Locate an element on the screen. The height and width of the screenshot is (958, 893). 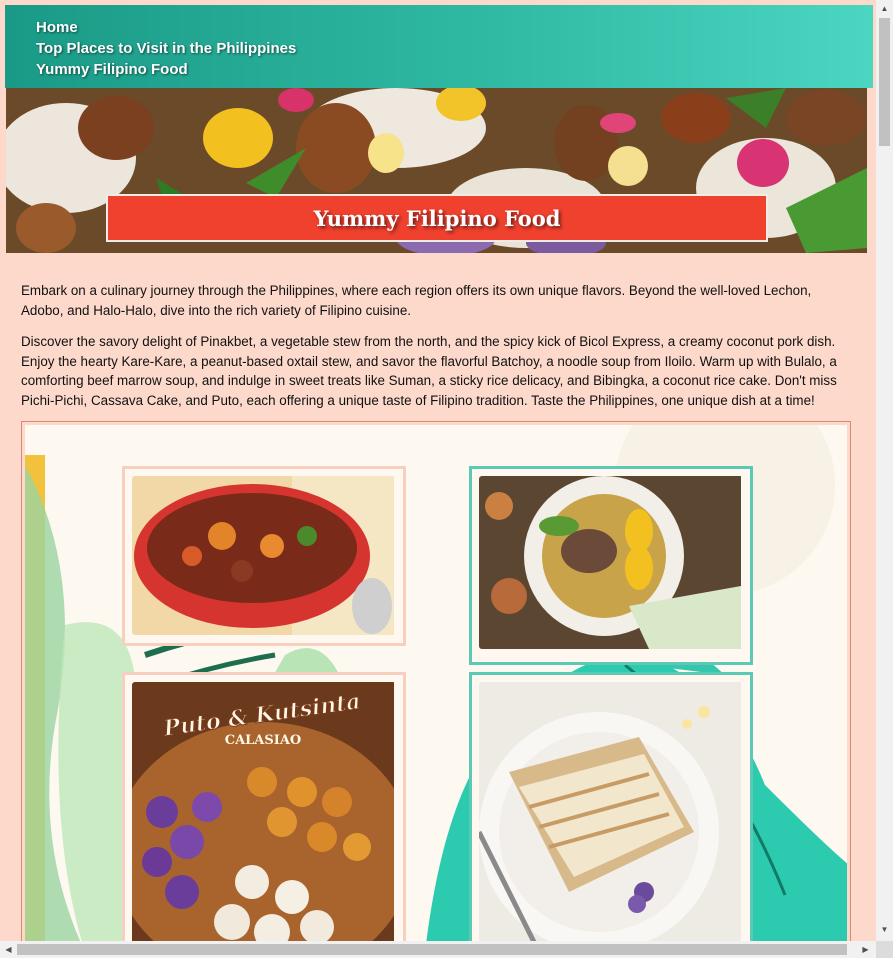
cake-photo is located at coordinates (611, 811).